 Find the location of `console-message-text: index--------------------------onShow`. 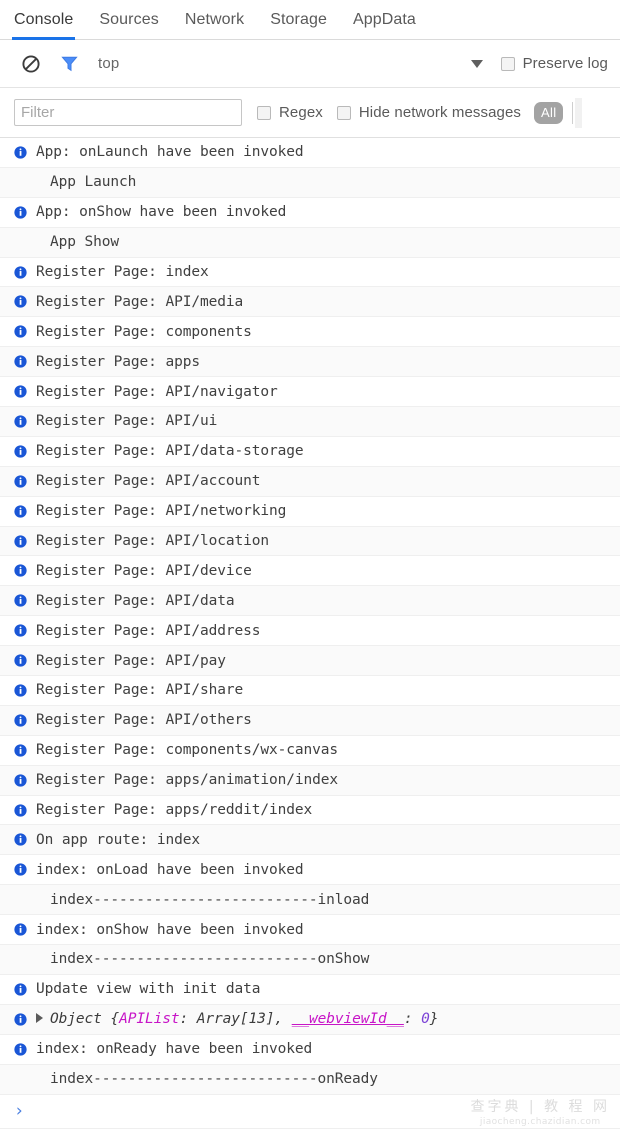

console-message-text: index--------------------------onShow is located at coordinates (210, 959).